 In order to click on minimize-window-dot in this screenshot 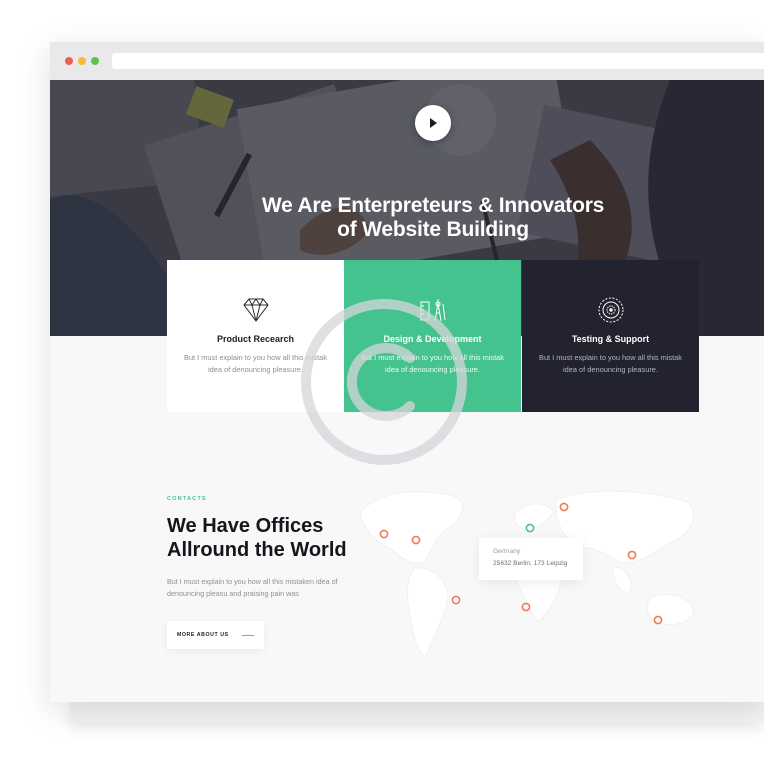, I will do `click(82, 61)`.